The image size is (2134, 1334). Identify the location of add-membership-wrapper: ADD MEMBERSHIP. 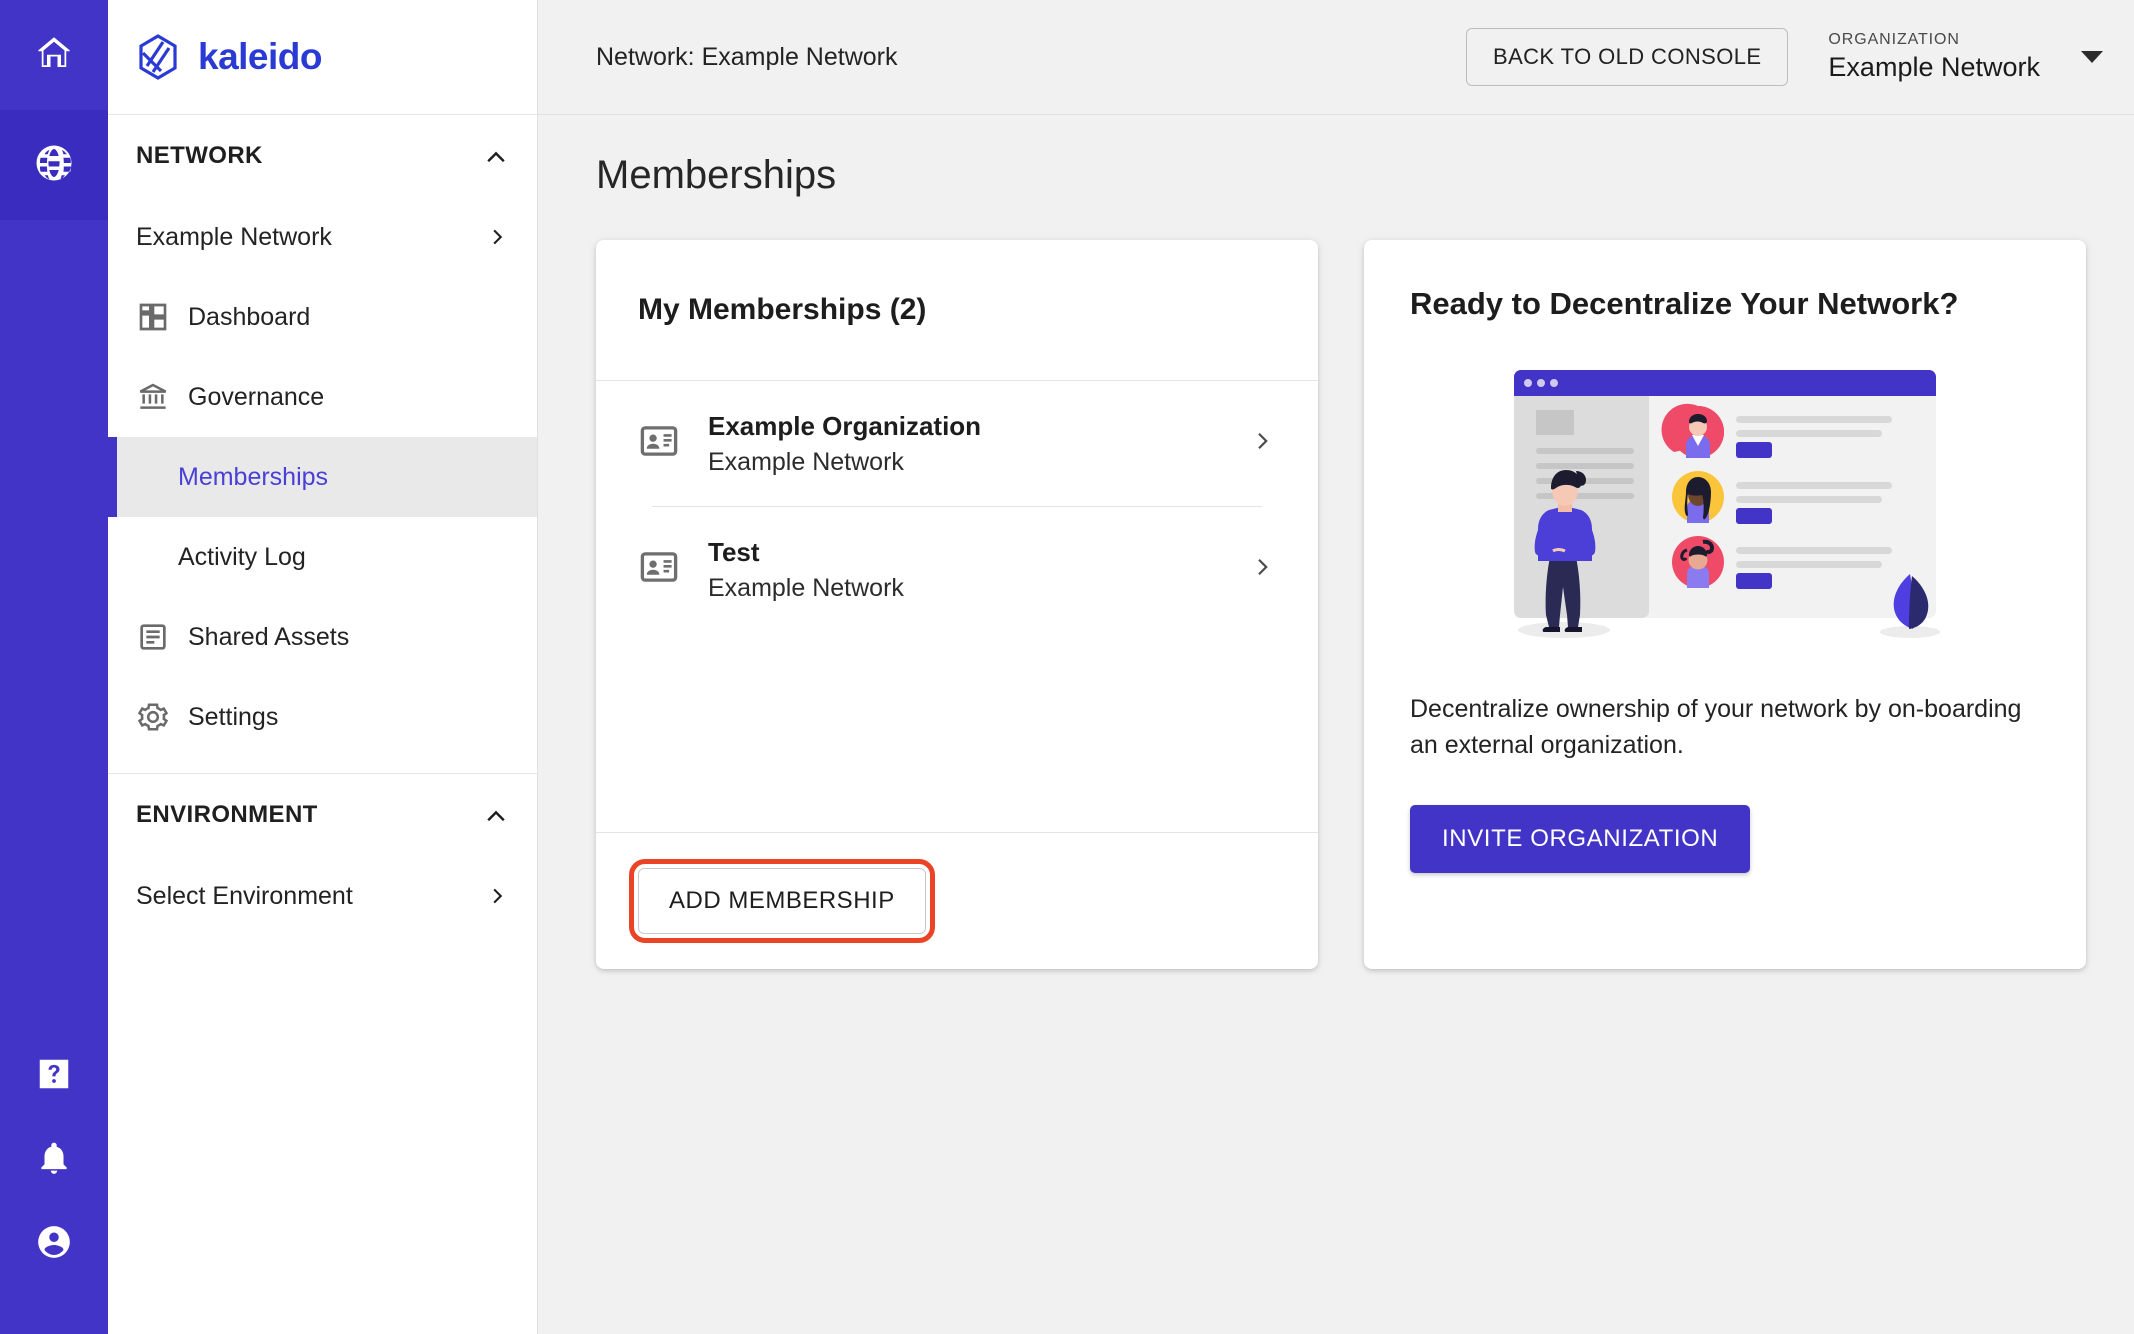
(782, 901).